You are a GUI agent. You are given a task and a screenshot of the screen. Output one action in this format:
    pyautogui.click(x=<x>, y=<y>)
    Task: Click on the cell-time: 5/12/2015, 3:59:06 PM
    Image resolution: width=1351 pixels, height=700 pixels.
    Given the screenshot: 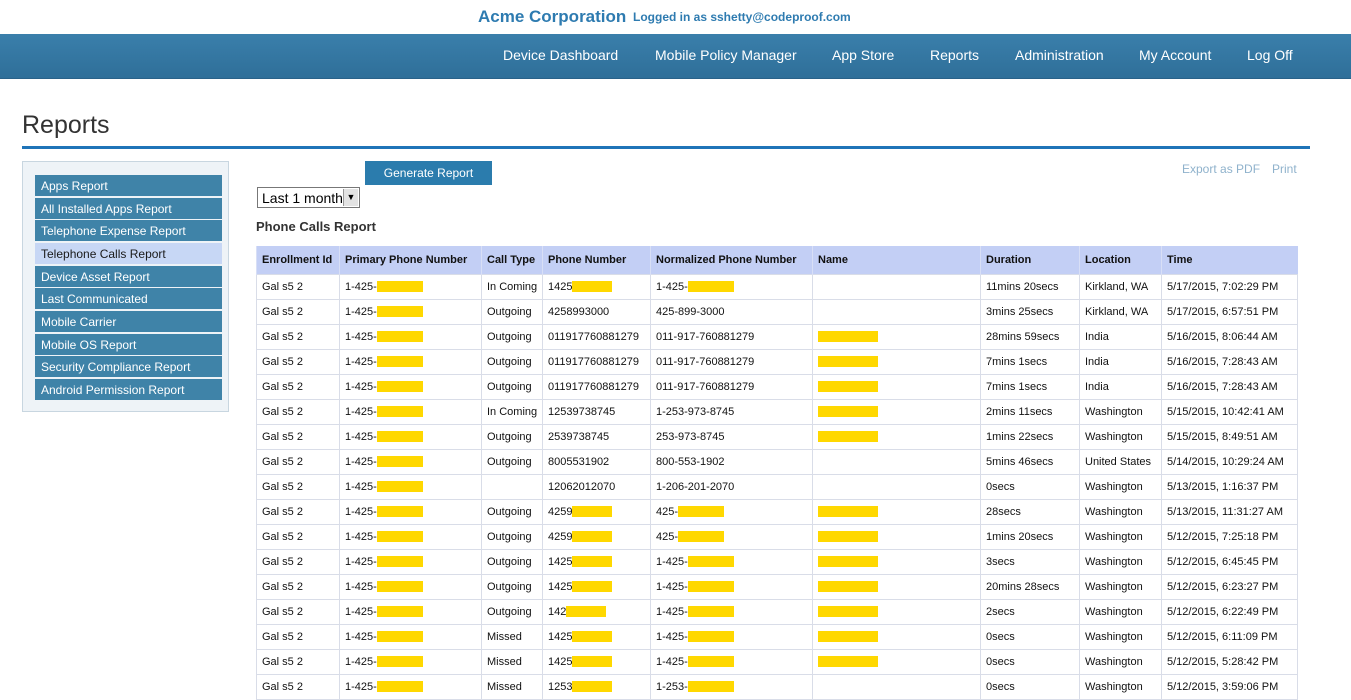 What is the action you would take?
    pyautogui.click(x=1229, y=686)
    